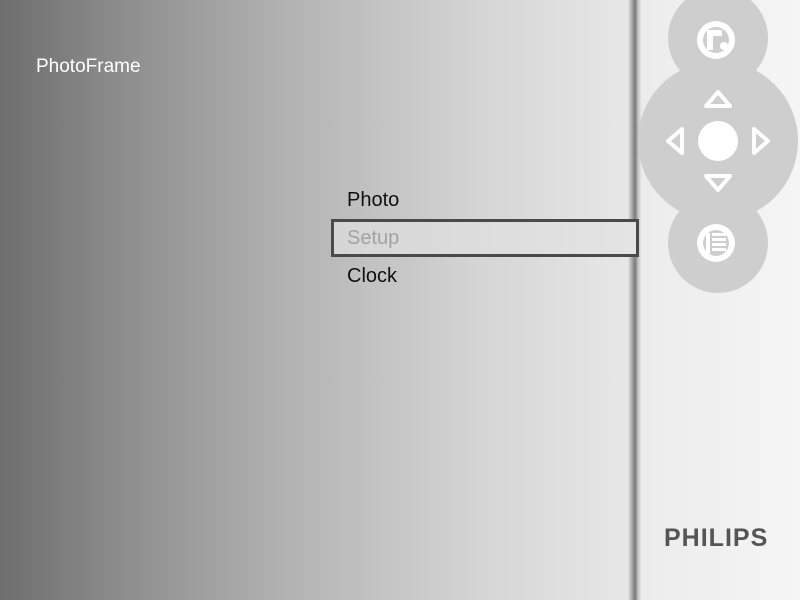 This screenshot has height=600, width=800. What do you see at coordinates (716, 538) in the screenshot?
I see `brand-logo: PHILIPS` at bounding box center [716, 538].